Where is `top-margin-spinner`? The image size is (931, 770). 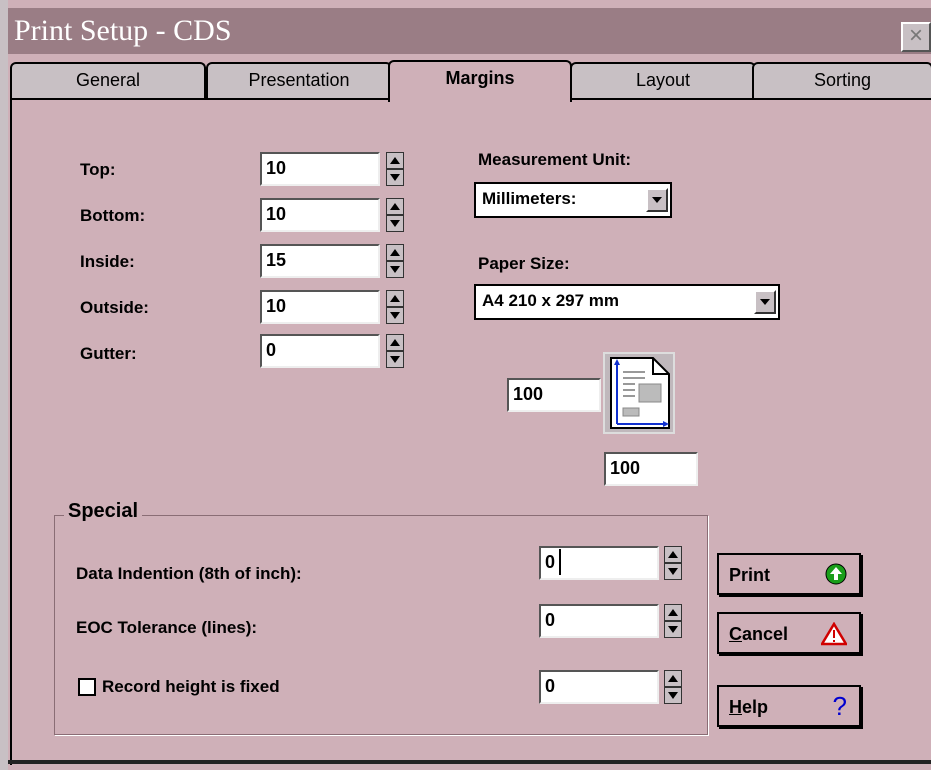
top-margin-spinner is located at coordinates (395, 169).